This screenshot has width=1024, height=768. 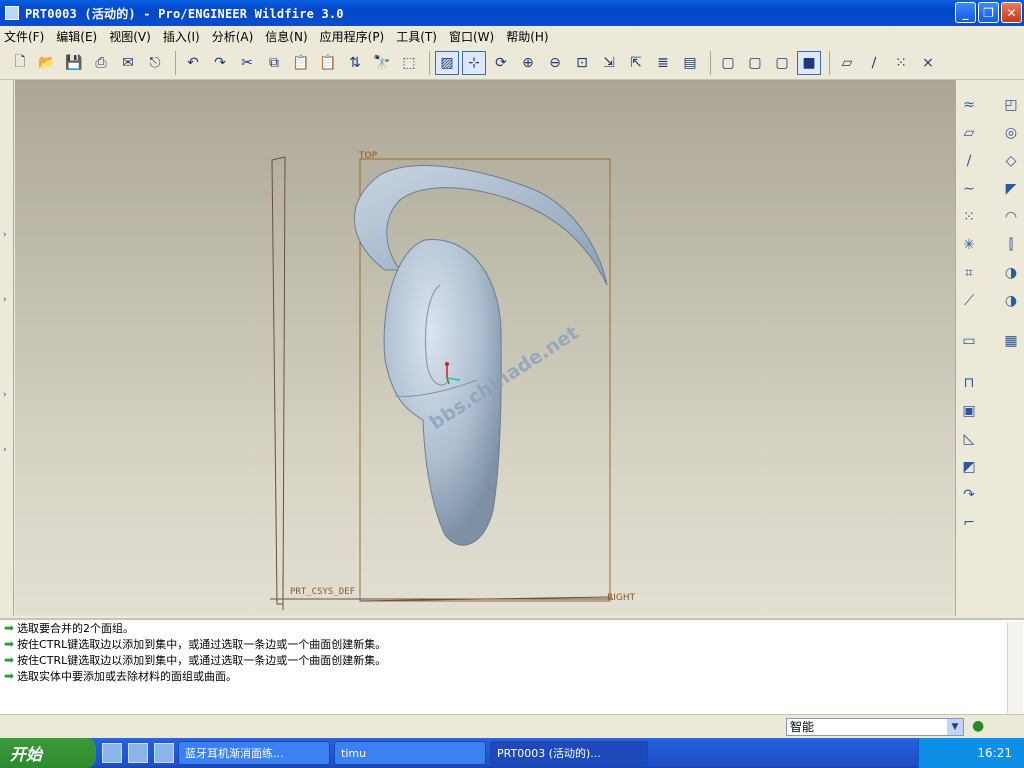 What do you see at coordinates (355, 63) in the screenshot?
I see `regenerate-icon: ⇅` at bounding box center [355, 63].